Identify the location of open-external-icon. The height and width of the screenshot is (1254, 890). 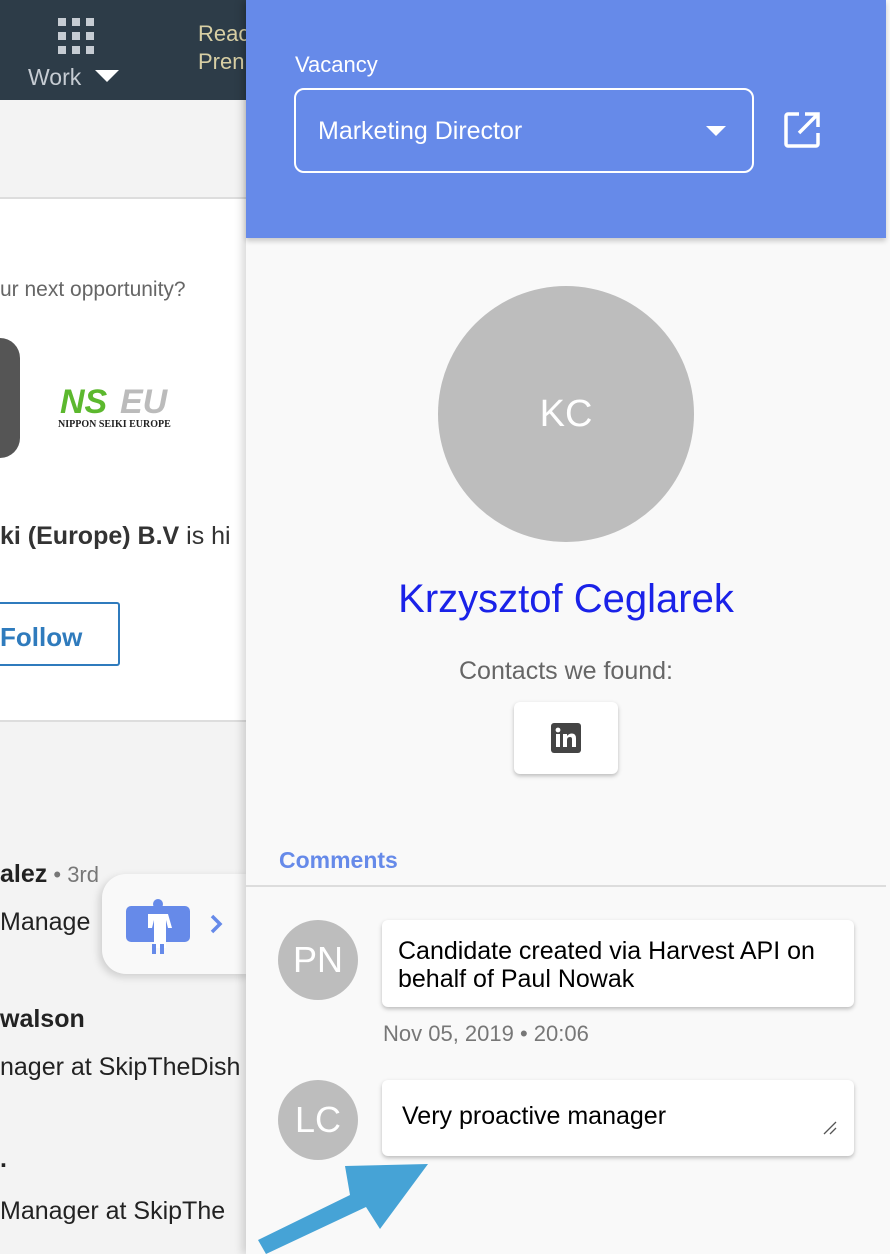
(802, 130).